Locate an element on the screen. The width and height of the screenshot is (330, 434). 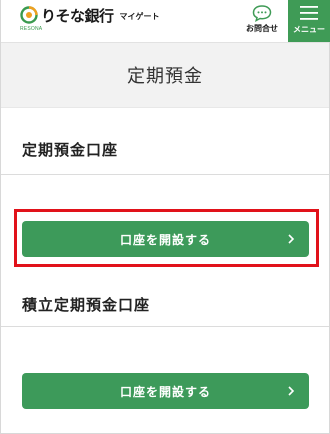
resona-logo: RESONA りそな銀行 マイゲート is located at coordinates (90, 20).